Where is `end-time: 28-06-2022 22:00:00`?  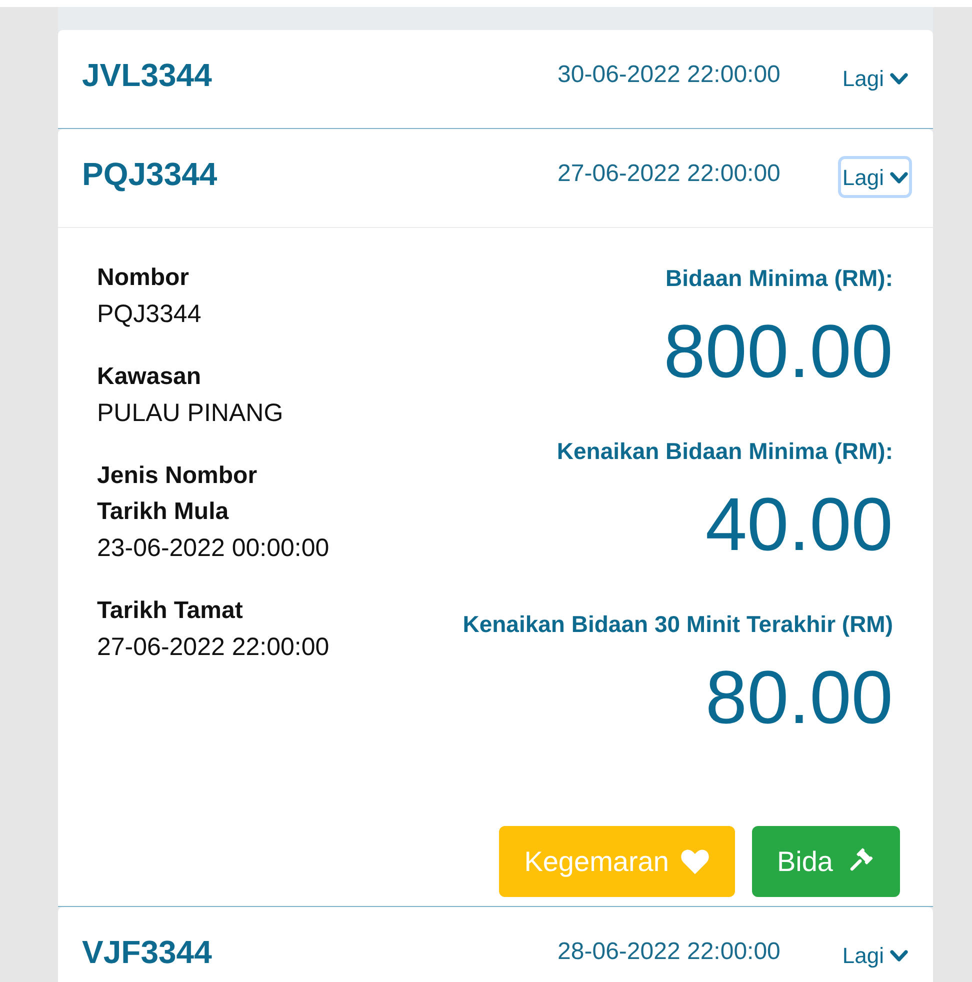
end-time: 28-06-2022 22:00:00 is located at coordinates (669, 952).